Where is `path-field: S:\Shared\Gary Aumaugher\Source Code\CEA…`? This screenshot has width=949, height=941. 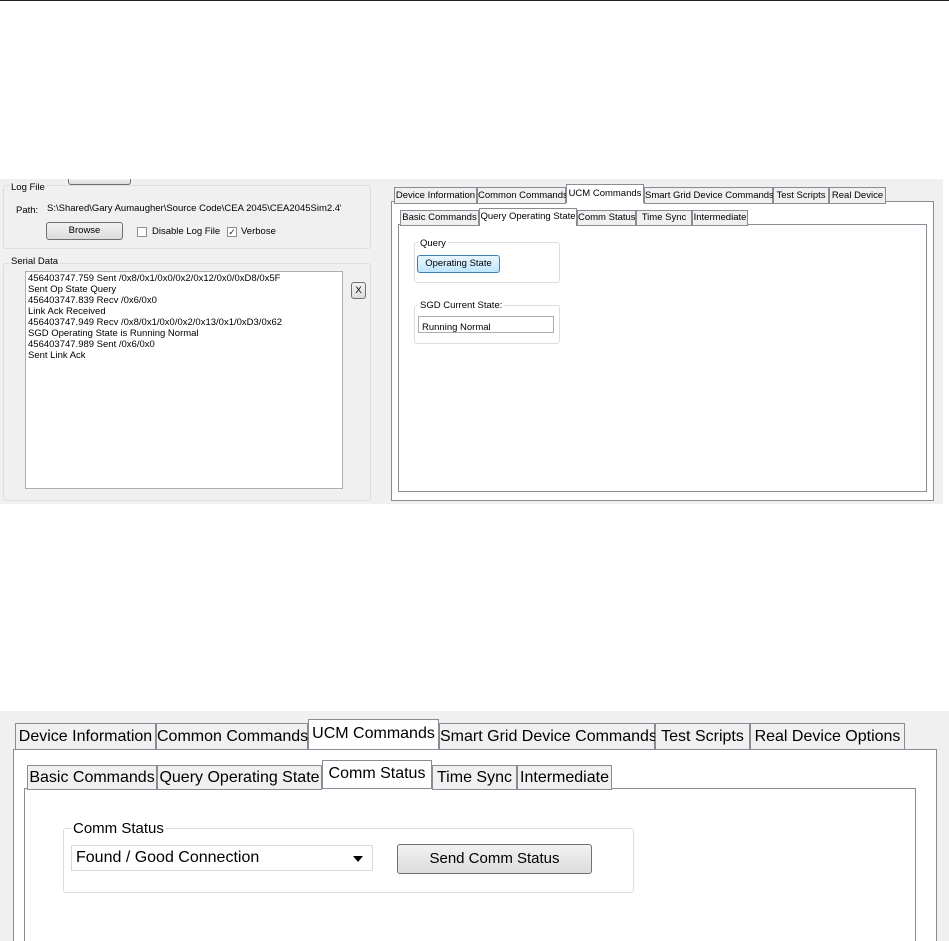 path-field: S:\Shared\Gary Aumaugher\Source Code\CEA… is located at coordinates (194, 208).